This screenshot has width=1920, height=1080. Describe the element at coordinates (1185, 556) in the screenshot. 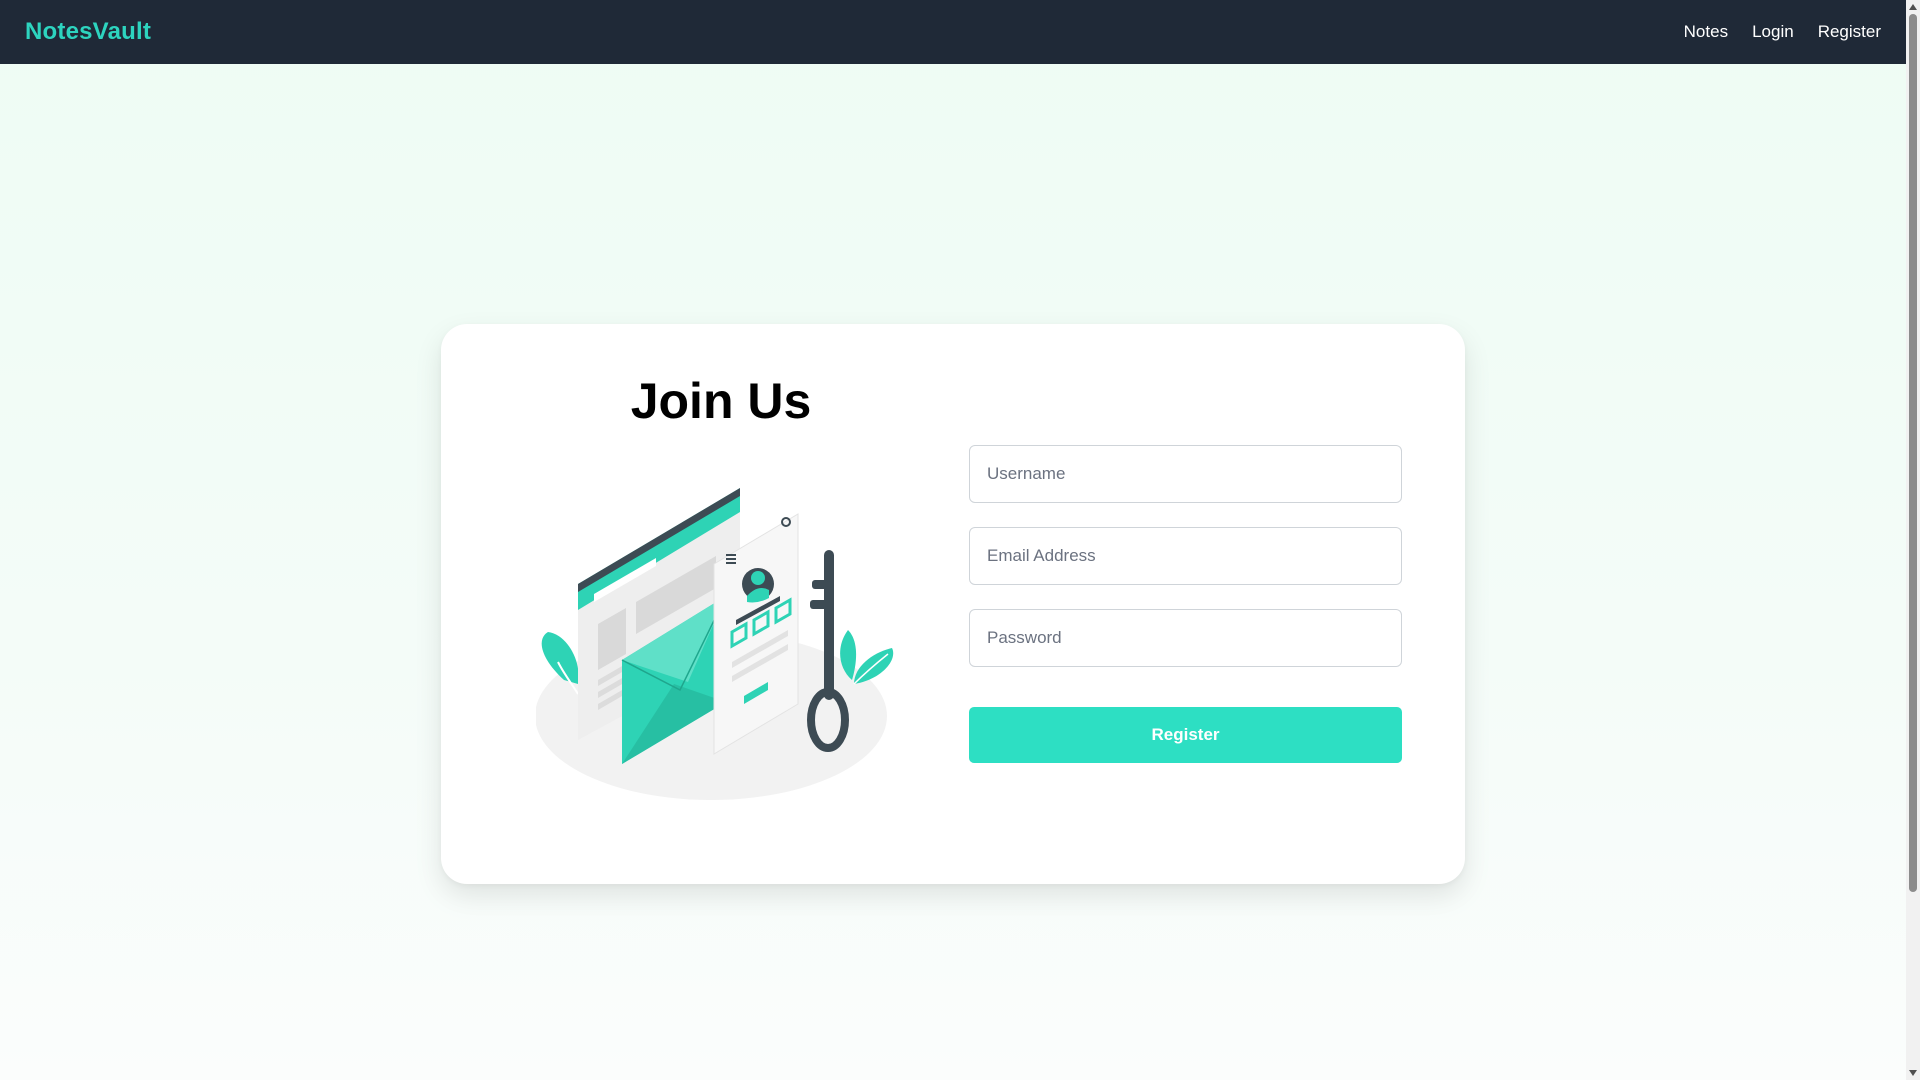

I see `email-input` at that location.